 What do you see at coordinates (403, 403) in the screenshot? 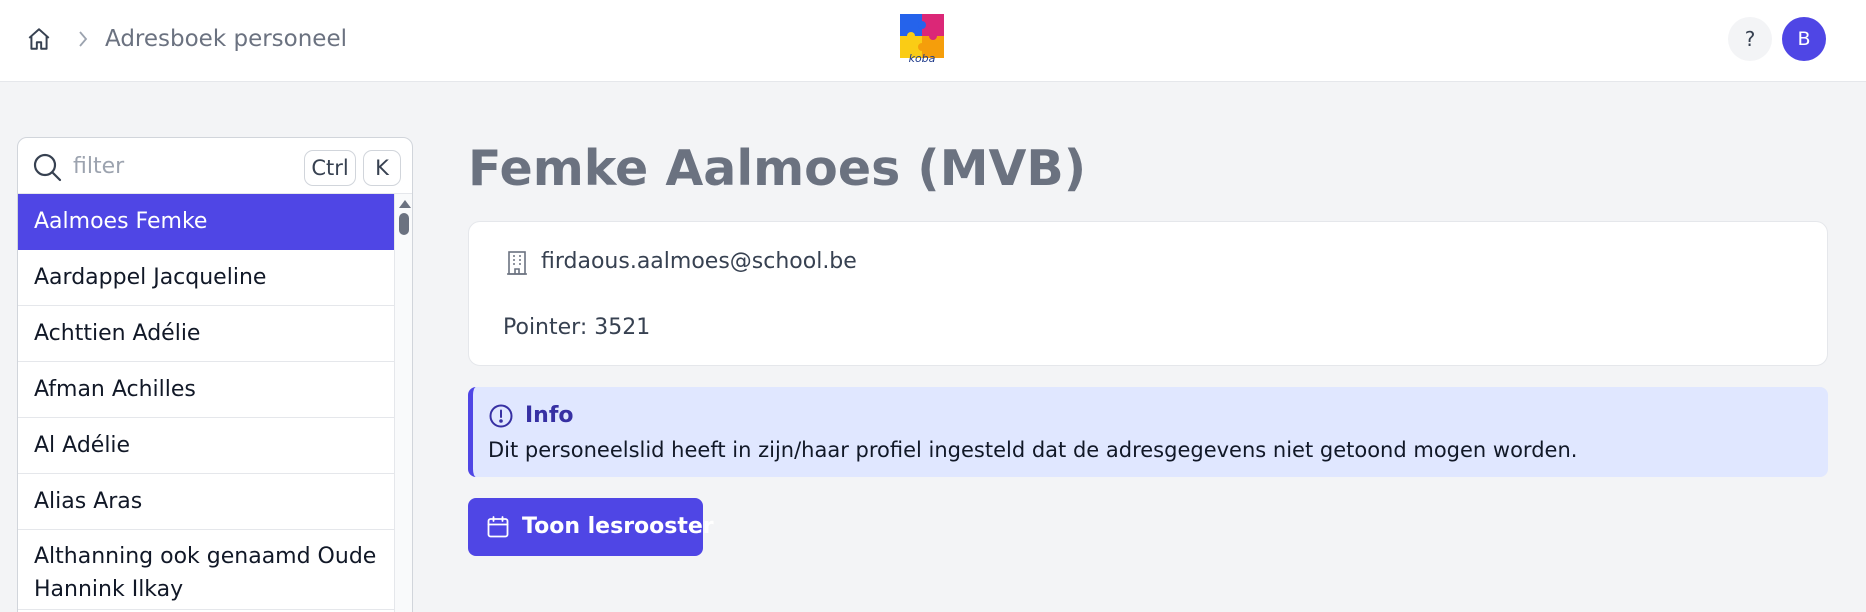
I see `list-scrollbar` at bounding box center [403, 403].